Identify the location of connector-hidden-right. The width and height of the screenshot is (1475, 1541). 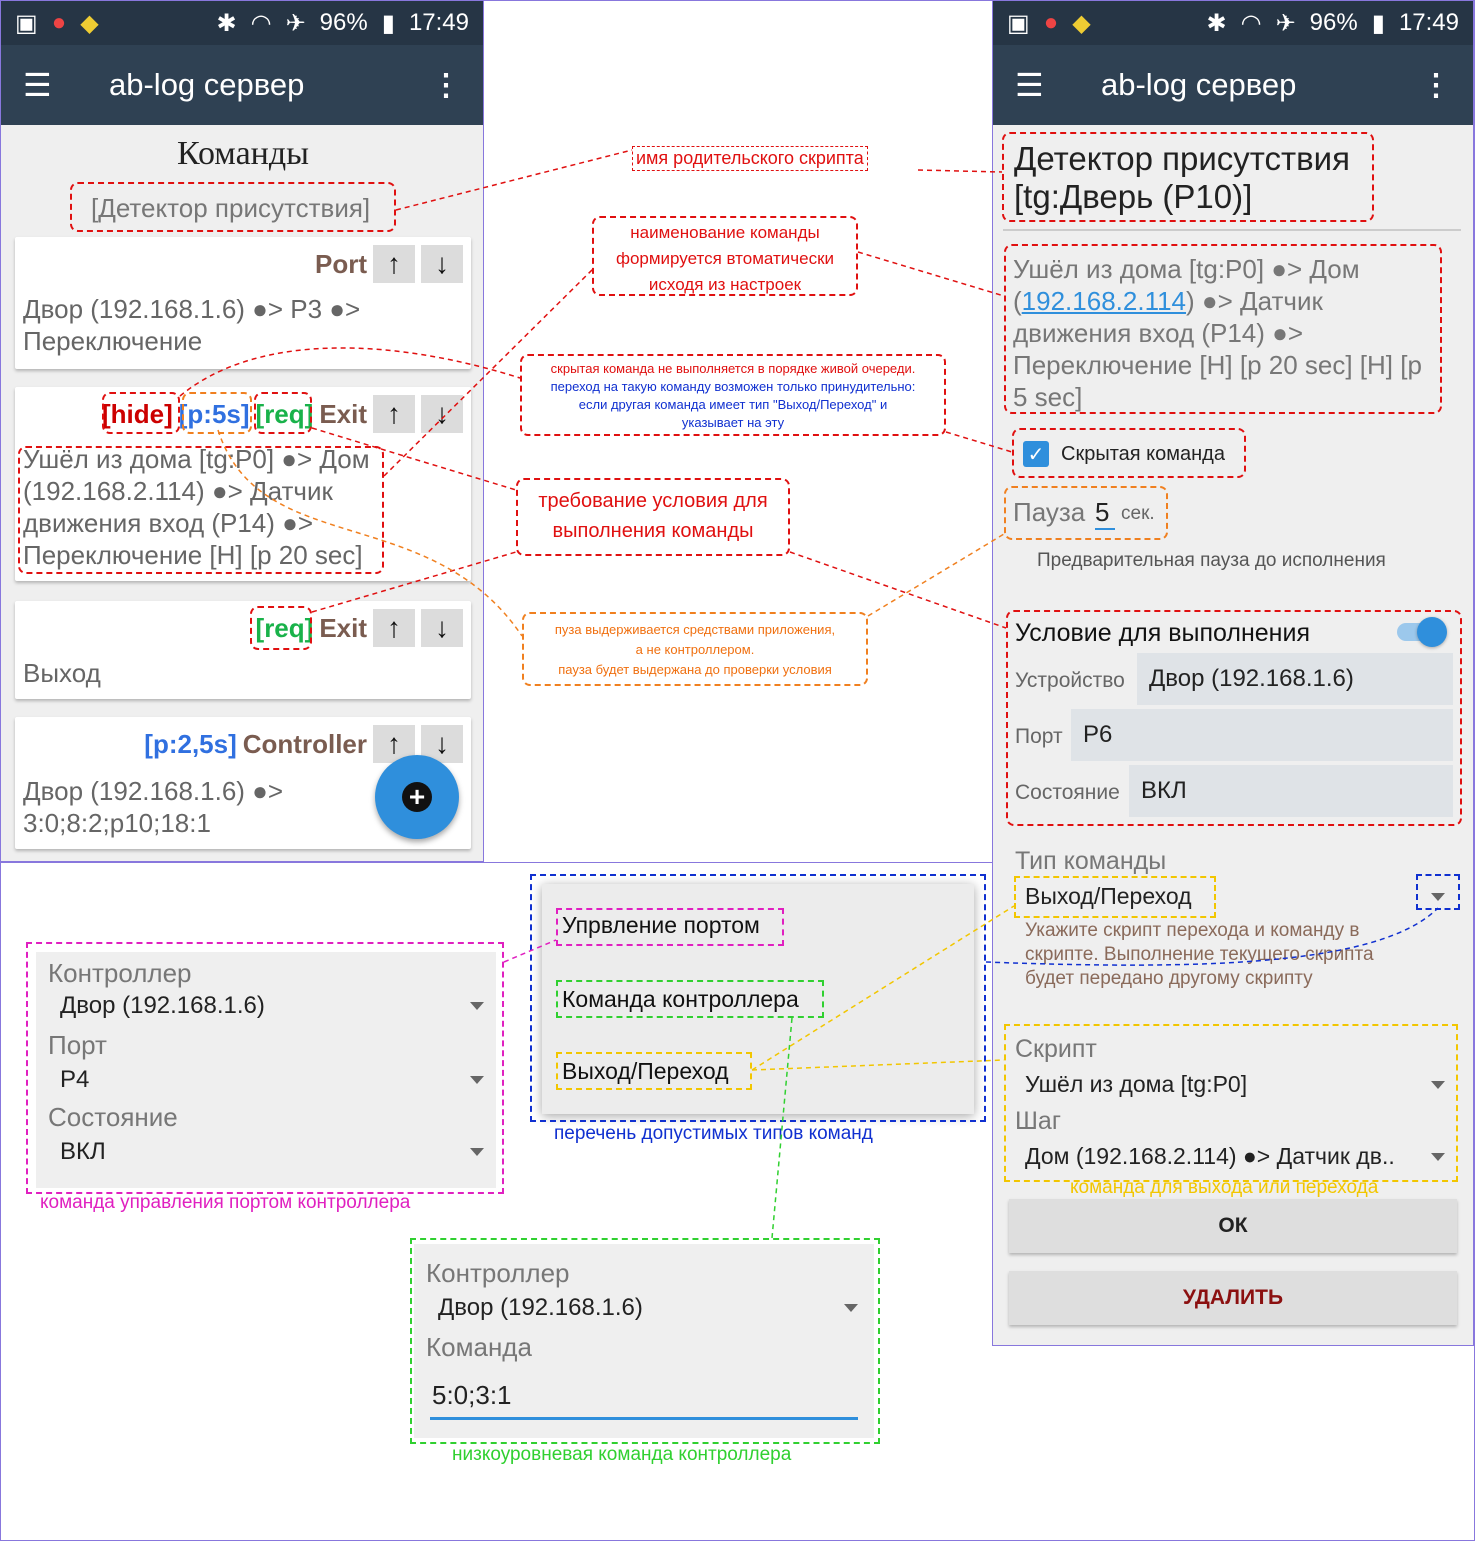
(979, 442).